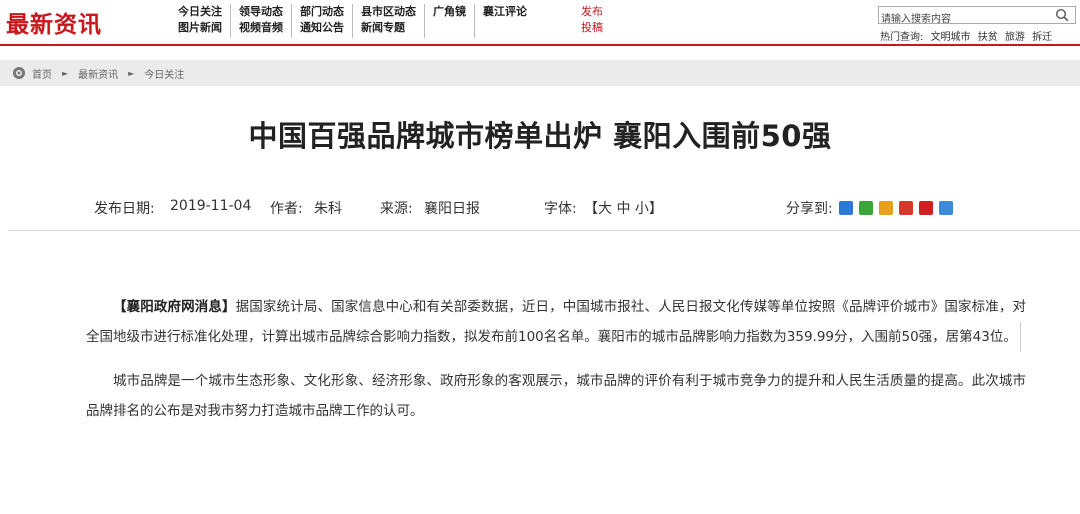  Describe the element at coordinates (54, 22) in the screenshot. I see `site-logo: 最新资讯` at that location.